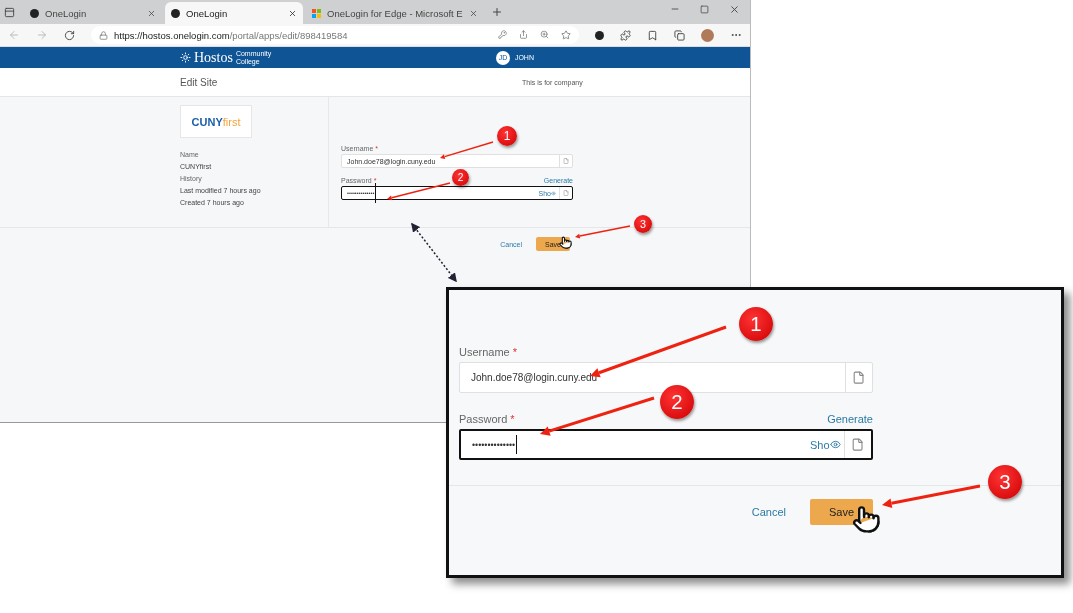 This screenshot has width=1073, height=613. Describe the element at coordinates (395, 13) in the screenshot. I see `browser-tab: OneLogin for Edge - Microsoft E` at that location.